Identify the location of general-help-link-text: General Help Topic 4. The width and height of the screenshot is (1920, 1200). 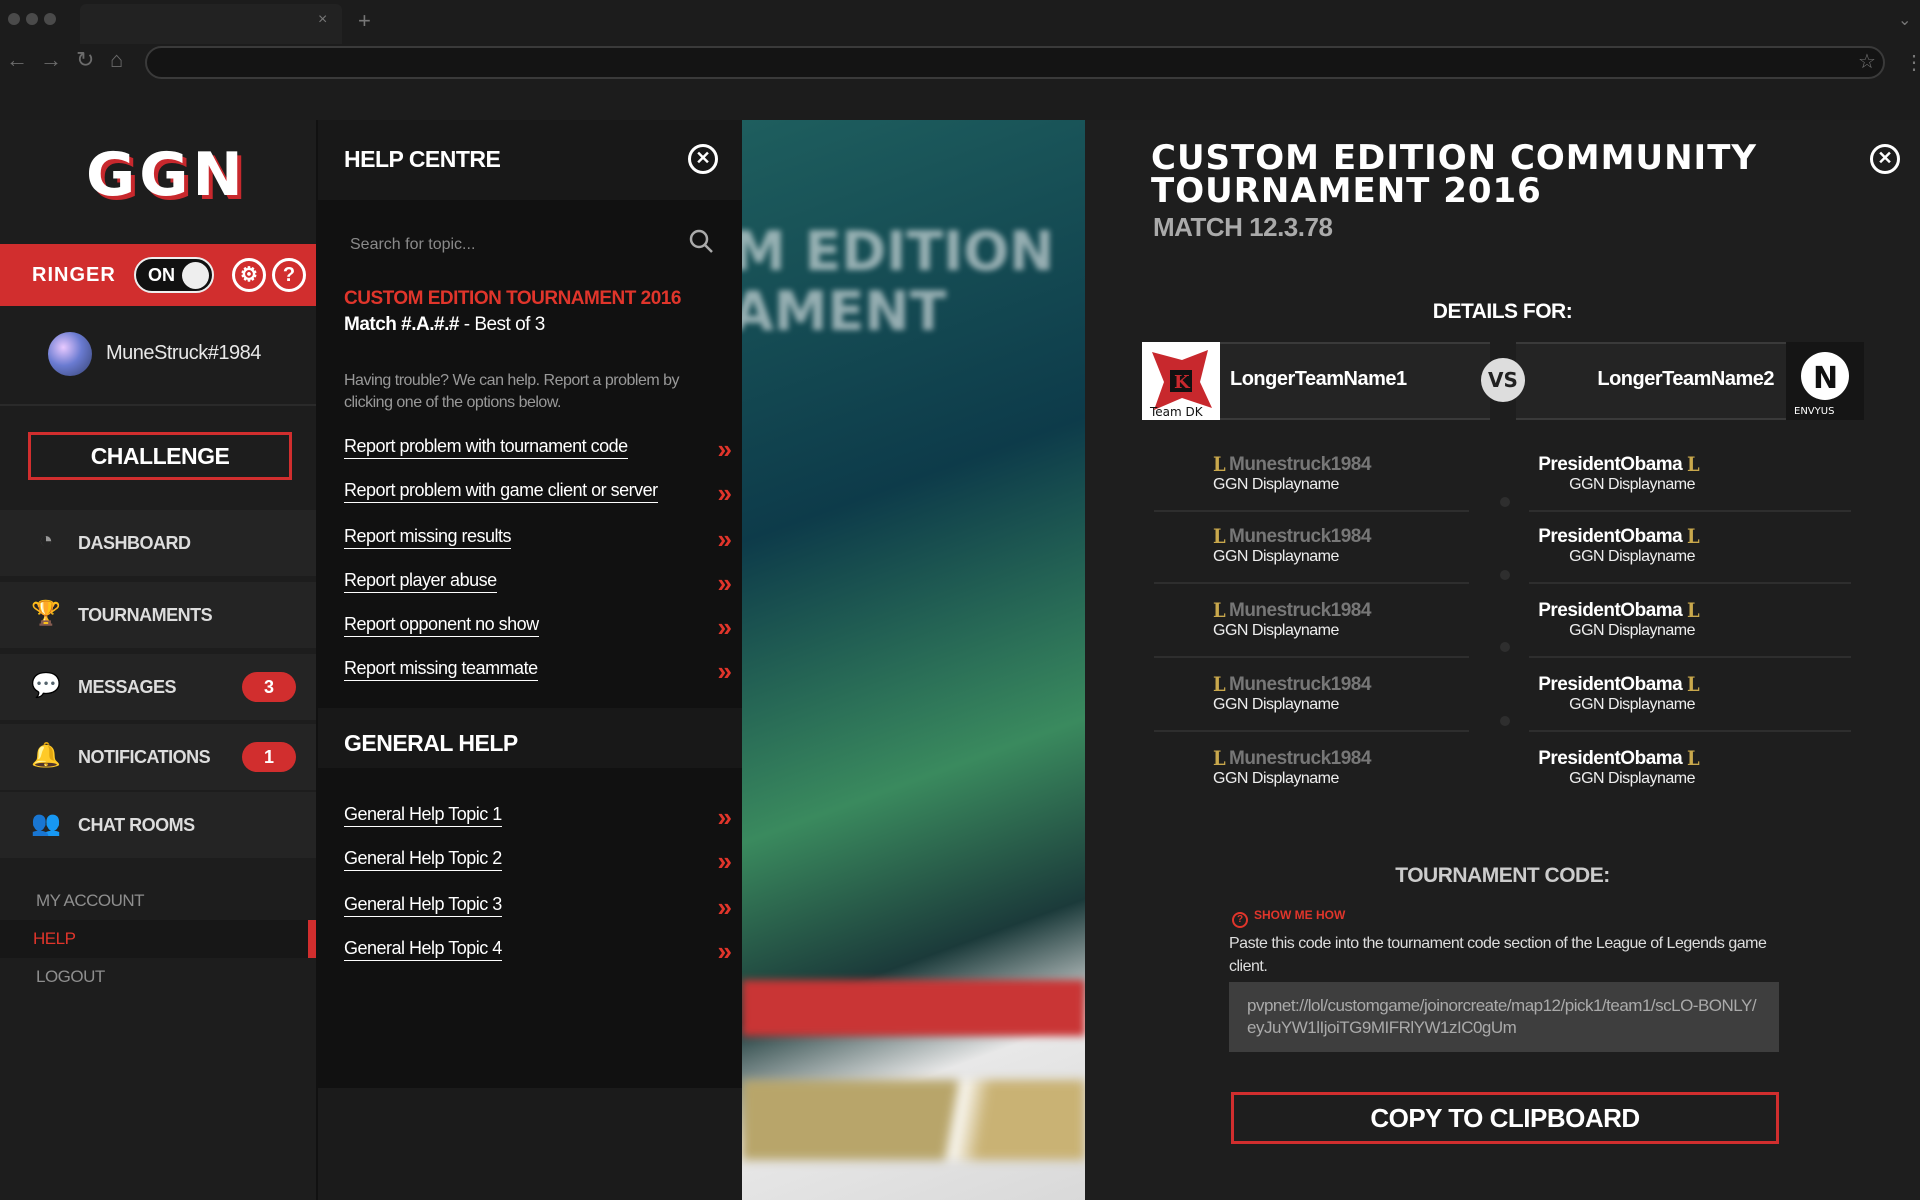
(423, 949).